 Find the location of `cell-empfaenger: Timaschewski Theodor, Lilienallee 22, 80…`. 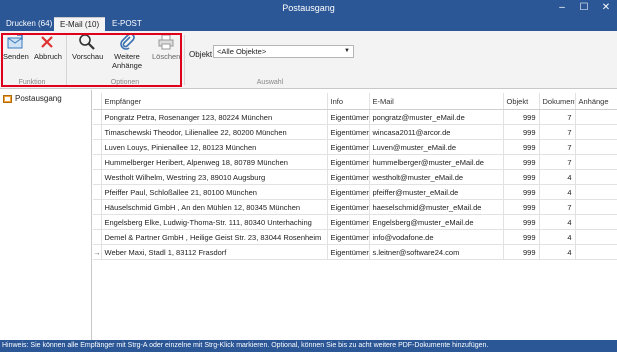

cell-empfaenger: Timaschewski Theodor, Lilienallee 22, 80… is located at coordinates (214, 132).